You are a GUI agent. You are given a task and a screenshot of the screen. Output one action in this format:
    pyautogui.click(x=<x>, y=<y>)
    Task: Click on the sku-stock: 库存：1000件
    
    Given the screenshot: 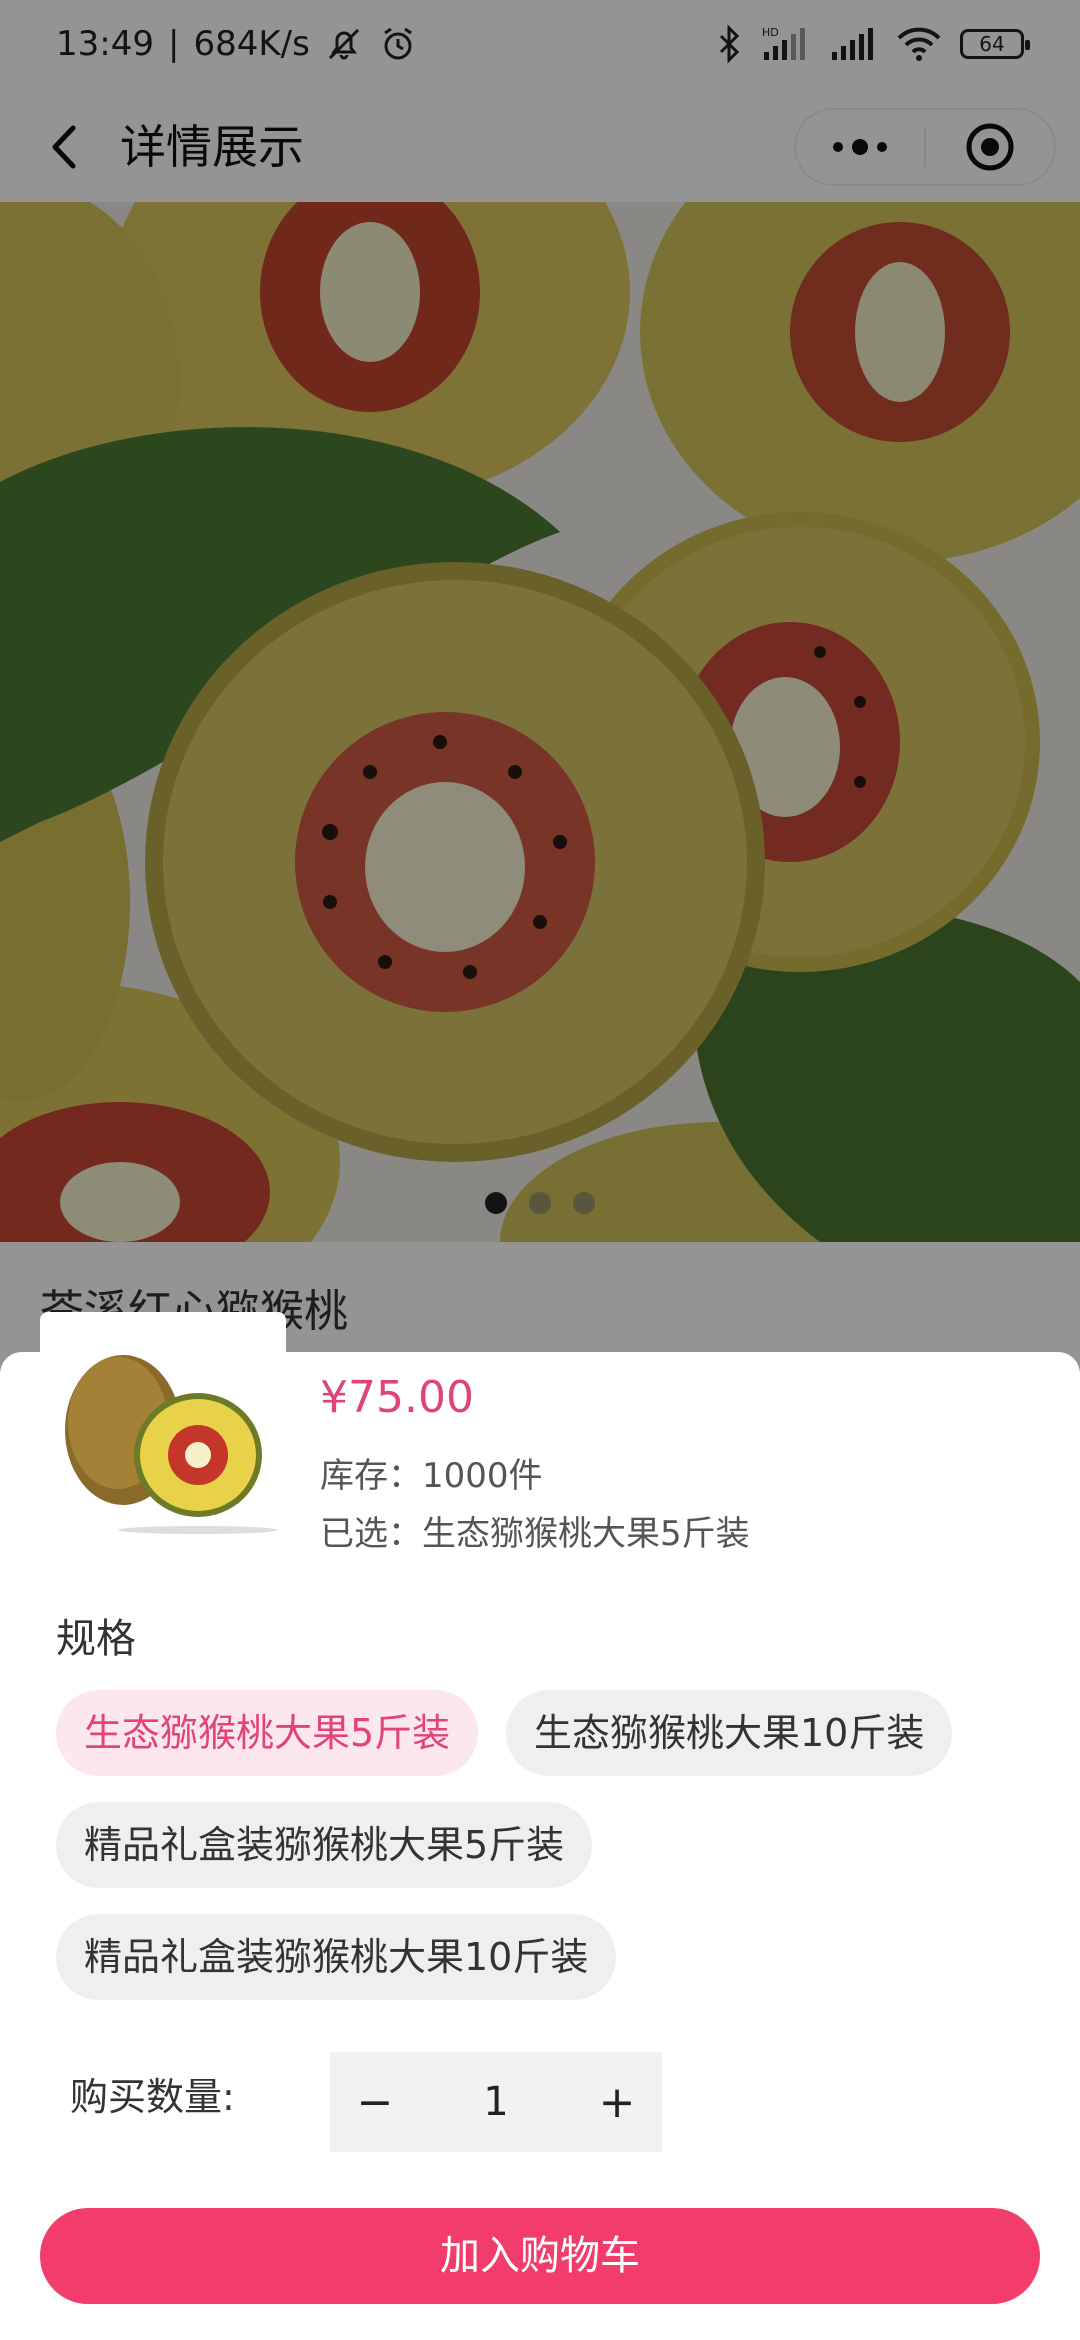 What is the action you would take?
    pyautogui.click(x=431, y=1476)
    